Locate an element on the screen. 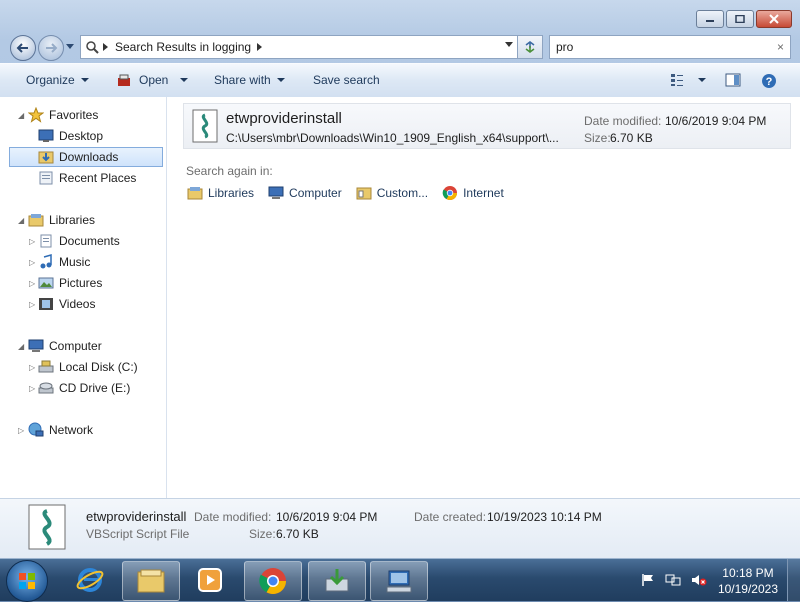 The height and width of the screenshot is (602, 800). action-center-flag-icon is located at coordinates (648, 580).